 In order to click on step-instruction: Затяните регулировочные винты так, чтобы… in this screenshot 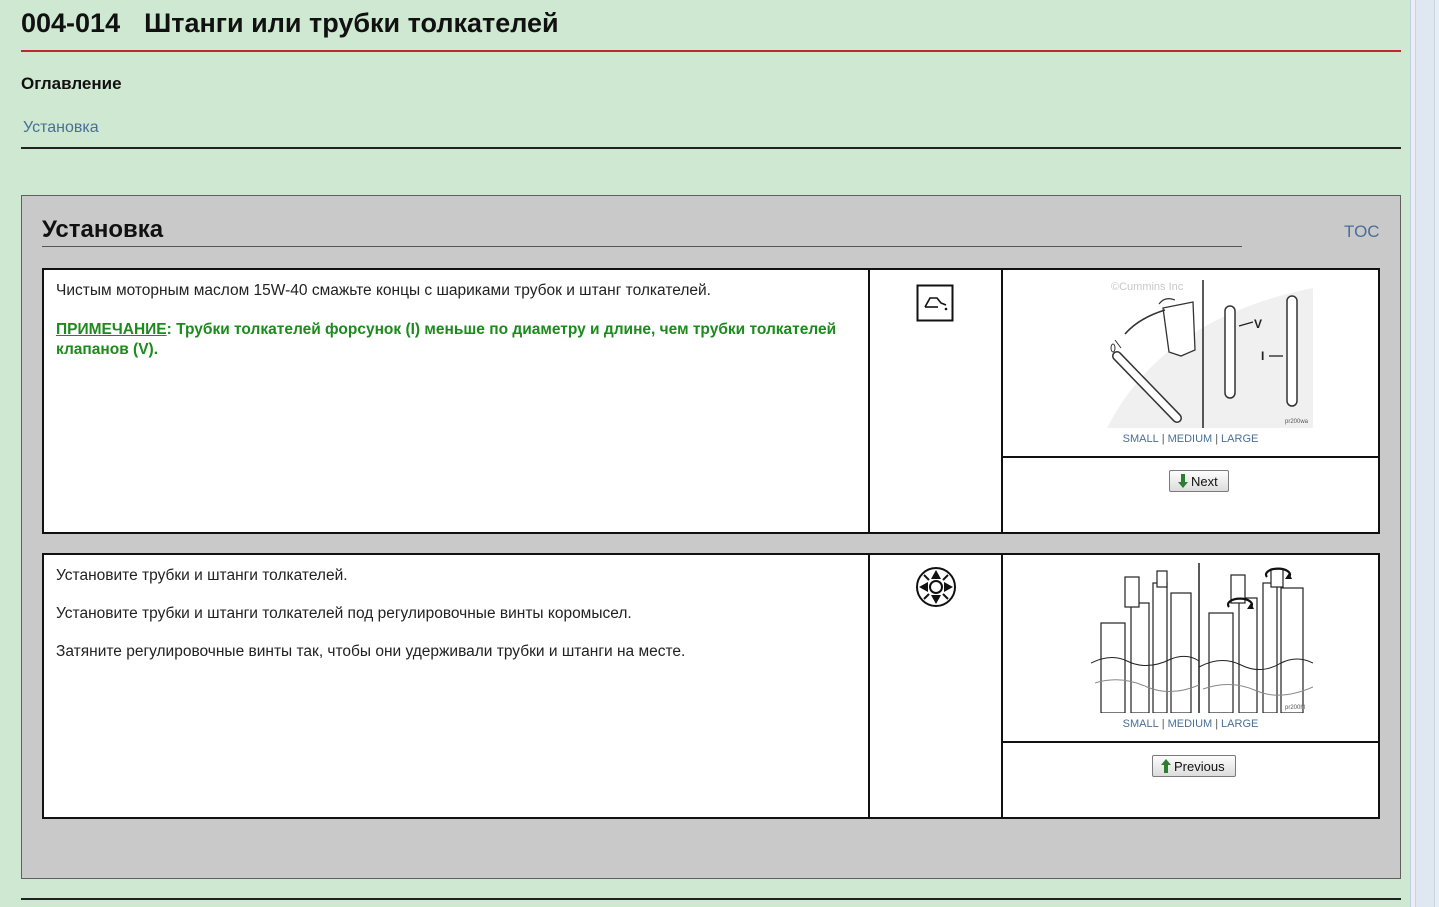, I will do `click(371, 651)`.